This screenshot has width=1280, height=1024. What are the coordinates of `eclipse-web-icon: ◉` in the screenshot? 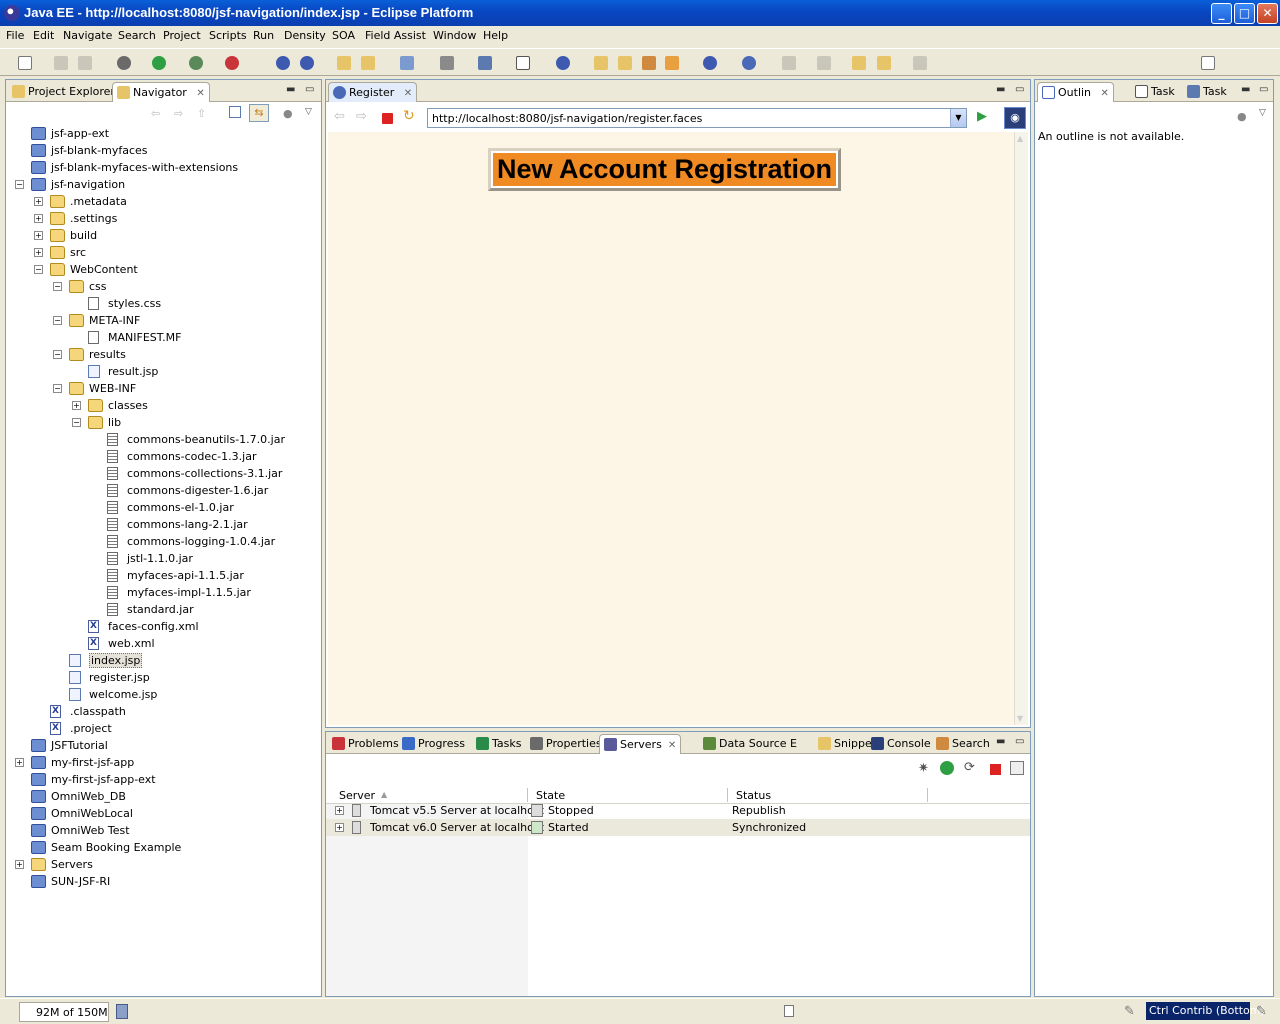 It's located at (1015, 118).